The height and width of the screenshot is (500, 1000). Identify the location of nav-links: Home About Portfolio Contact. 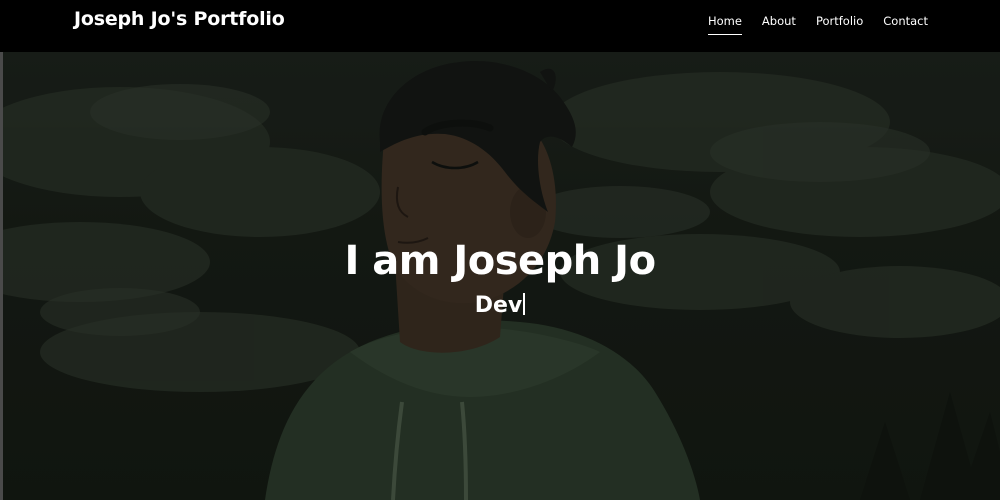
(817, 24).